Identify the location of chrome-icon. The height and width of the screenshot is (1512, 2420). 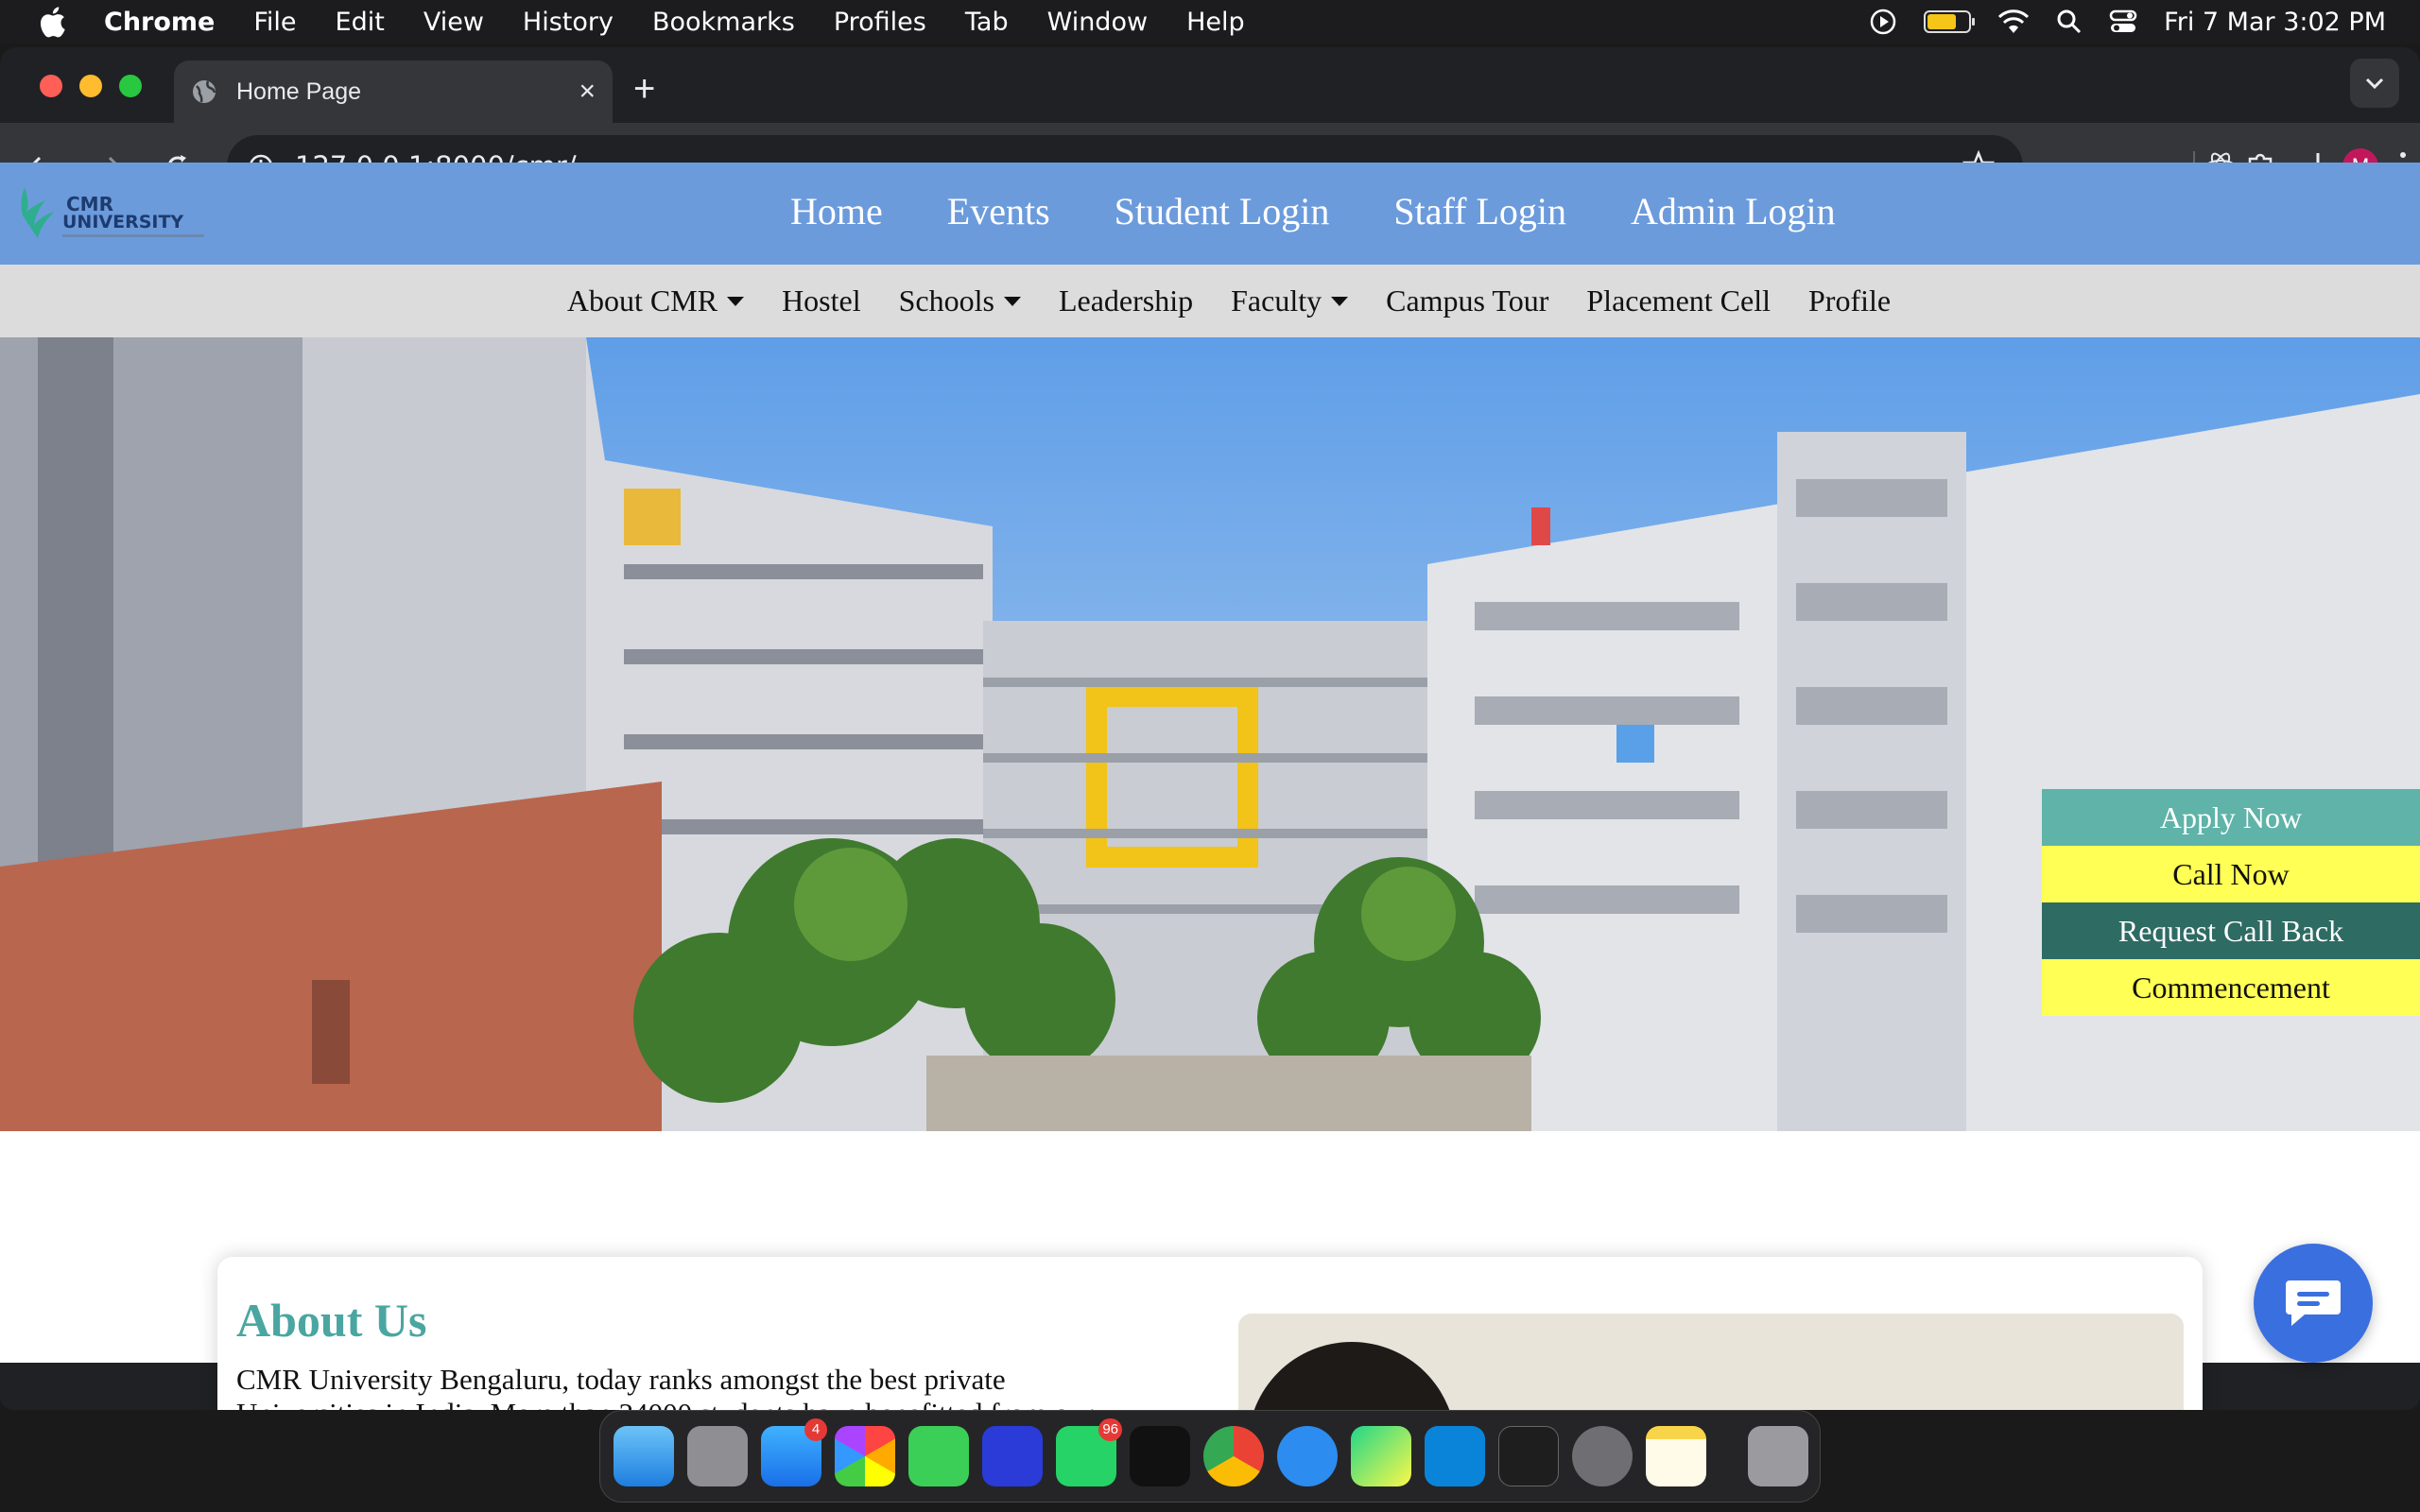
(1233, 1456).